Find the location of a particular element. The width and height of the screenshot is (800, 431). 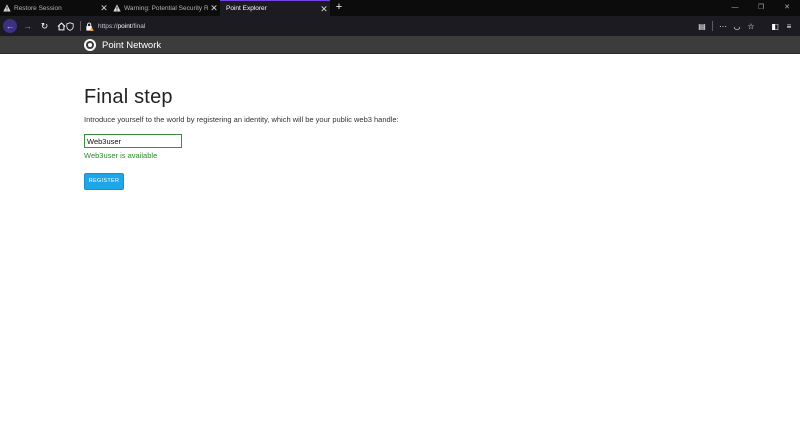

tab-title: Restore Session is located at coordinates (38, 8).